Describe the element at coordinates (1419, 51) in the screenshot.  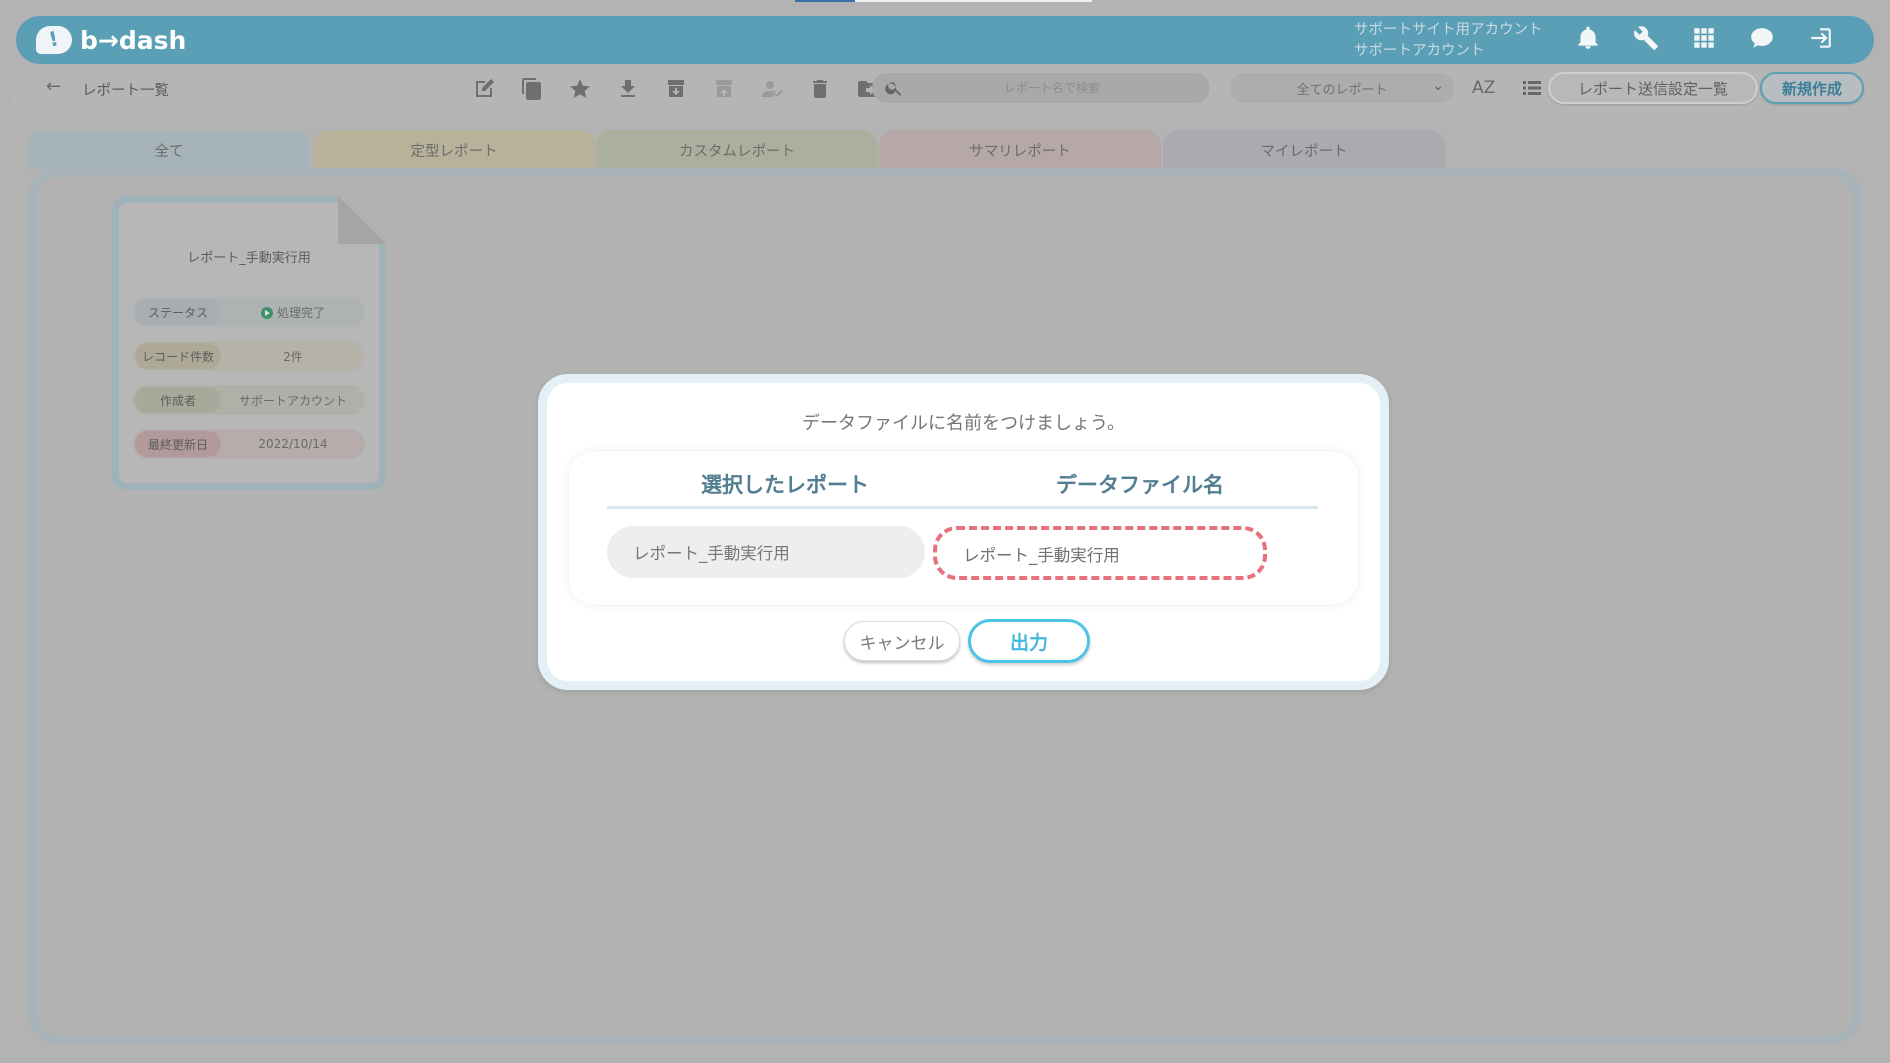
I see `account-user: サポートアカウント` at that location.